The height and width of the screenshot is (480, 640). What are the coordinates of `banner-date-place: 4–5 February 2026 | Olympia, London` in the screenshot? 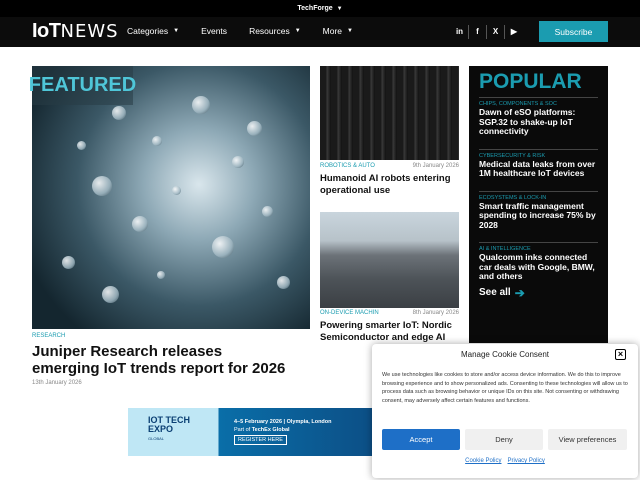 It's located at (283, 422).